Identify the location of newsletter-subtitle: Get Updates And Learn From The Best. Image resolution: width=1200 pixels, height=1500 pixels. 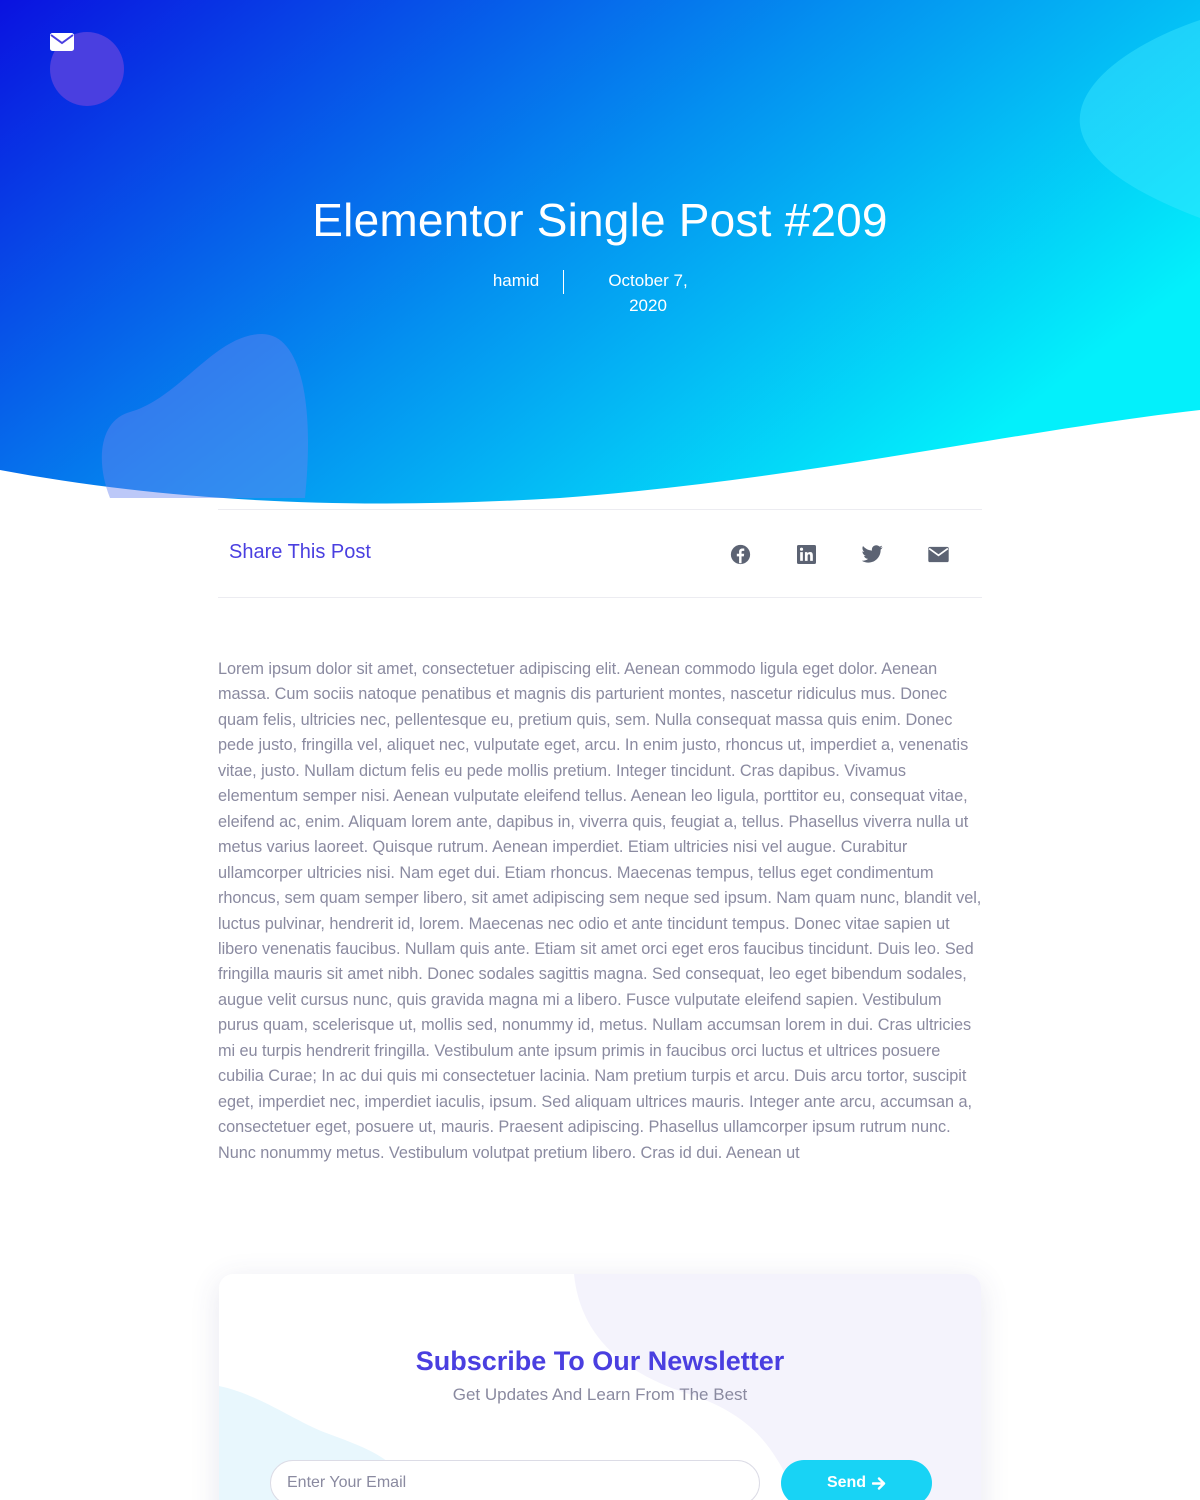
(600, 1394).